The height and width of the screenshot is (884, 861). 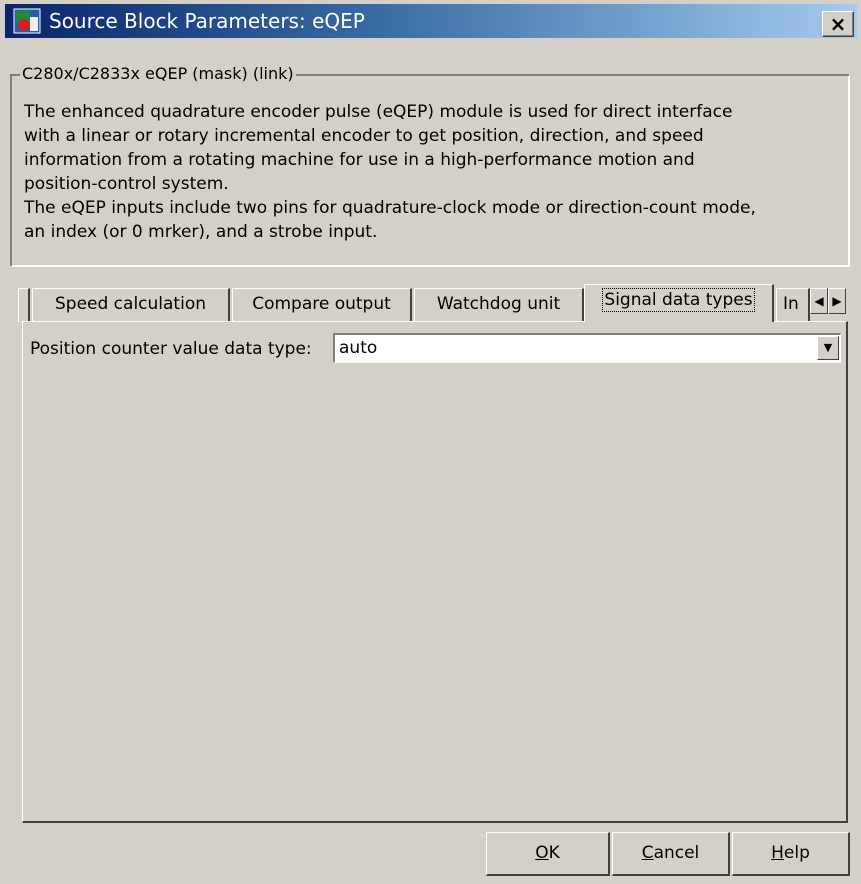 What do you see at coordinates (777, 853) in the screenshot?
I see `help-mnemonic: H` at bounding box center [777, 853].